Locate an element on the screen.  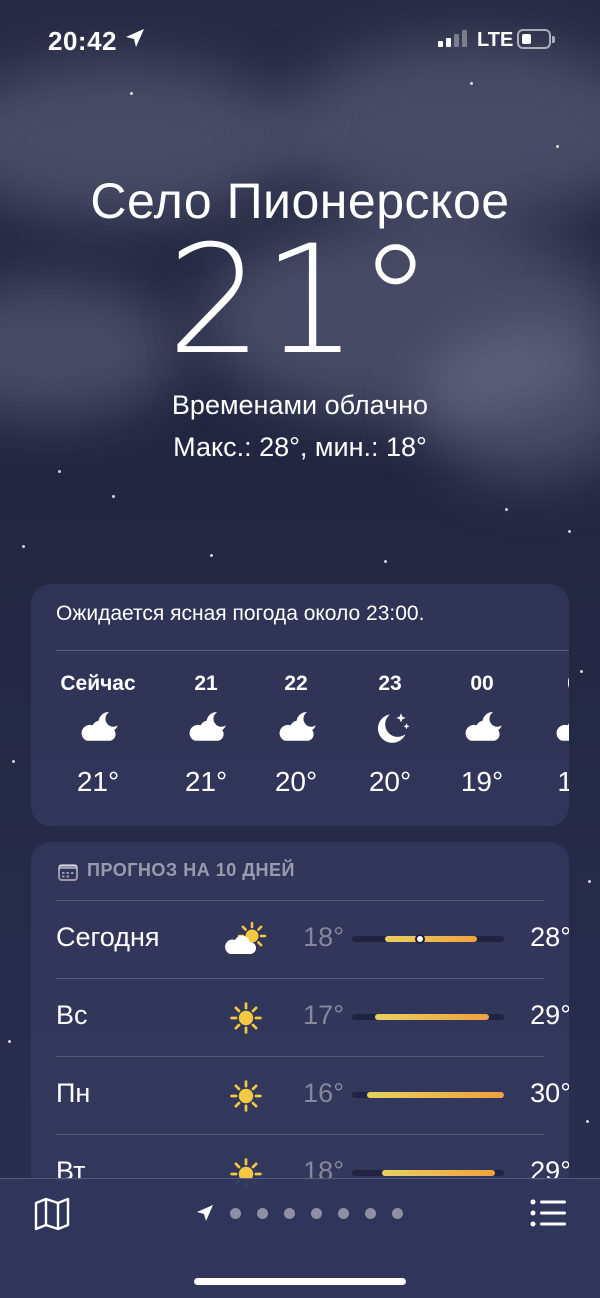
day-label: Сегодня is located at coordinates (108, 937).